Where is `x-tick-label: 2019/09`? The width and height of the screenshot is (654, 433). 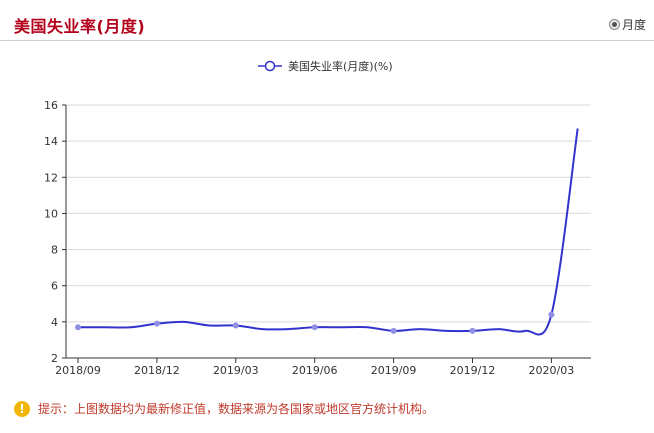
x-tick-label: 2019/09 is located at coordinates (394, 370).